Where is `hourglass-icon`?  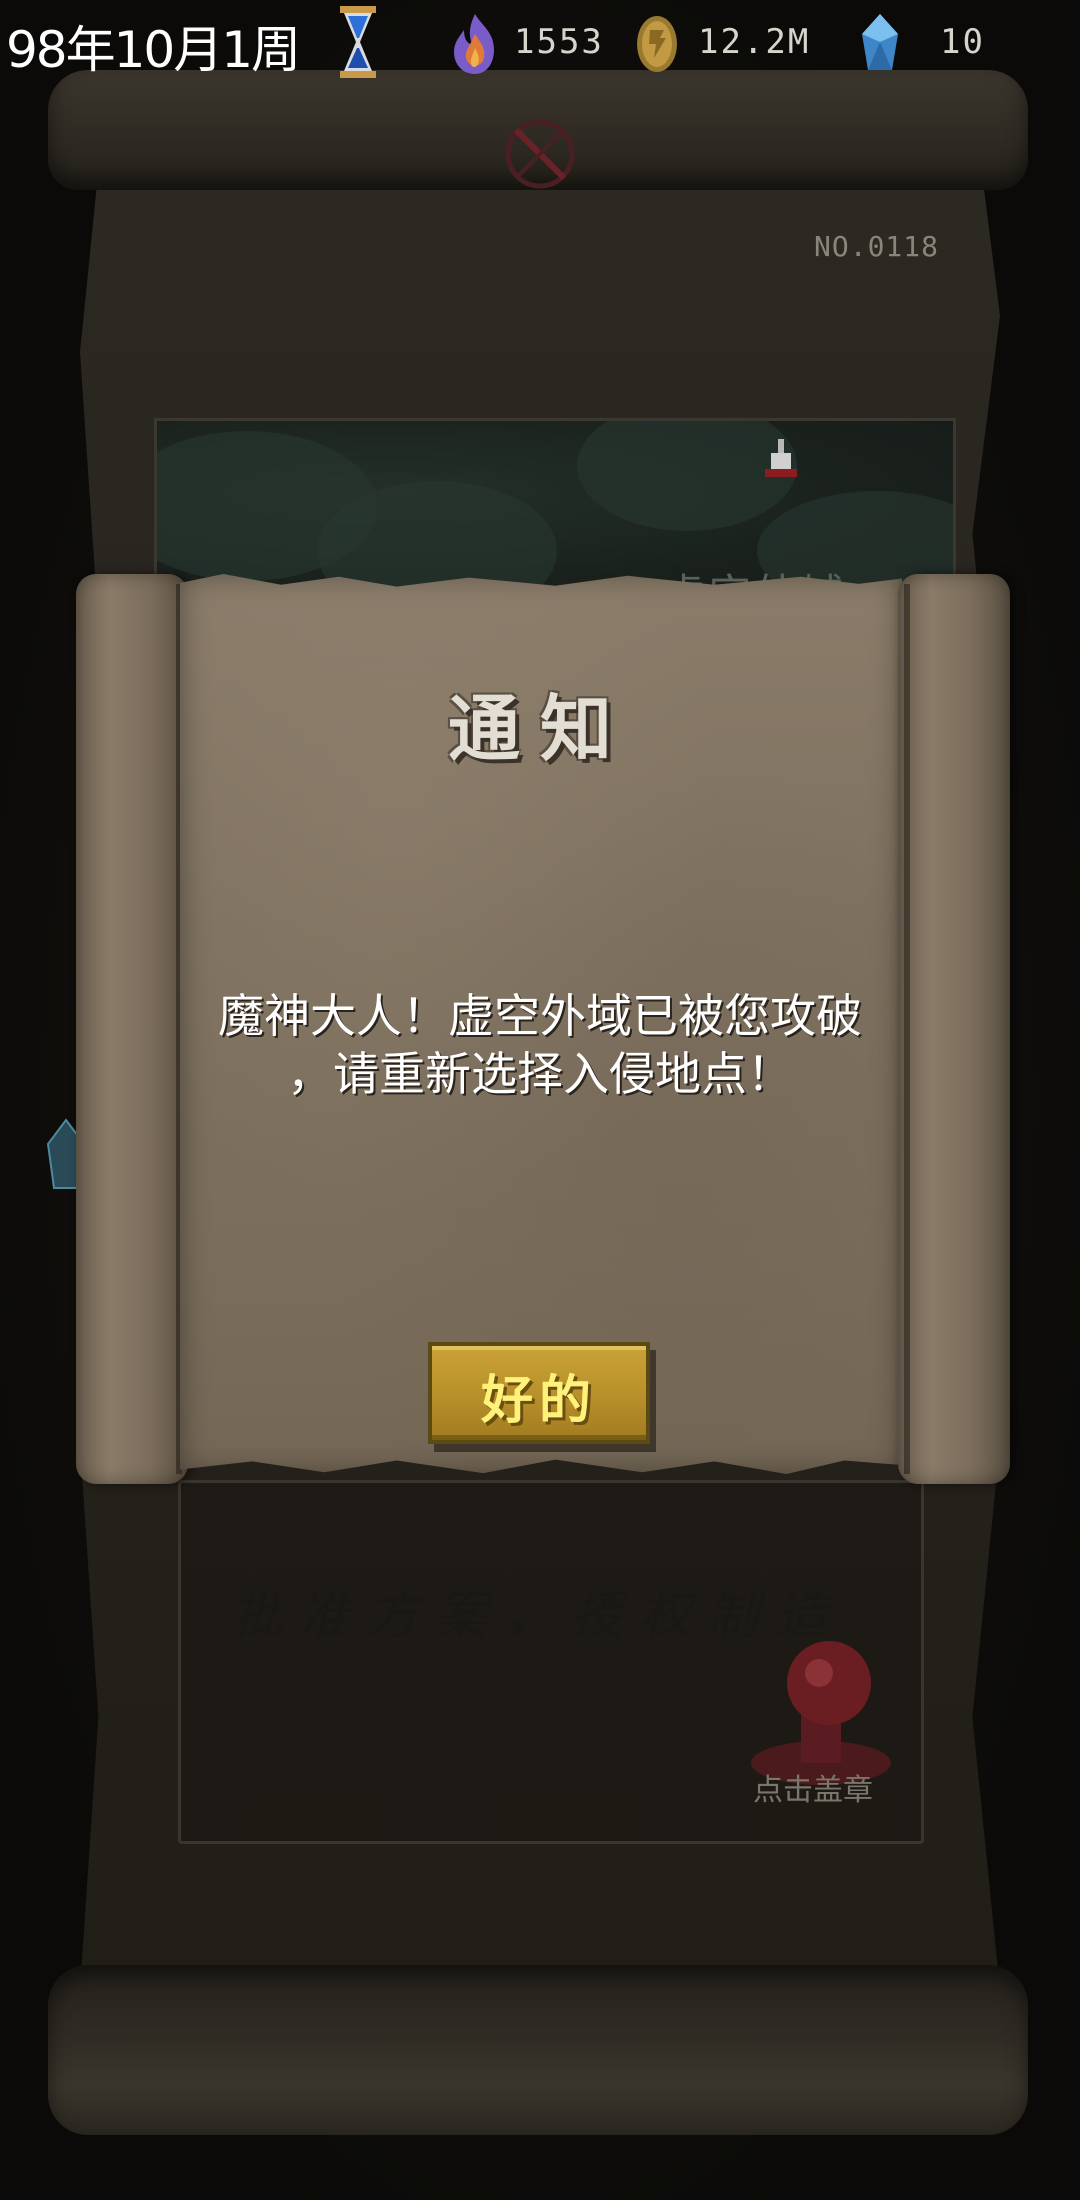 hourglass-icon is located at coordinates (358, 42).